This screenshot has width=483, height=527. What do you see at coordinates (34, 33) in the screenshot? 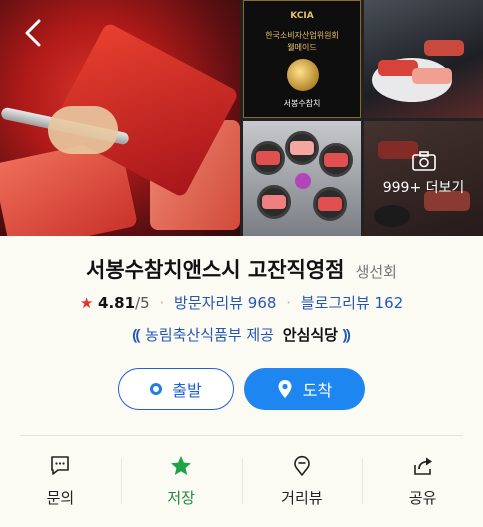
I see `back-chevron-icon` at bounding box center [34, 33].